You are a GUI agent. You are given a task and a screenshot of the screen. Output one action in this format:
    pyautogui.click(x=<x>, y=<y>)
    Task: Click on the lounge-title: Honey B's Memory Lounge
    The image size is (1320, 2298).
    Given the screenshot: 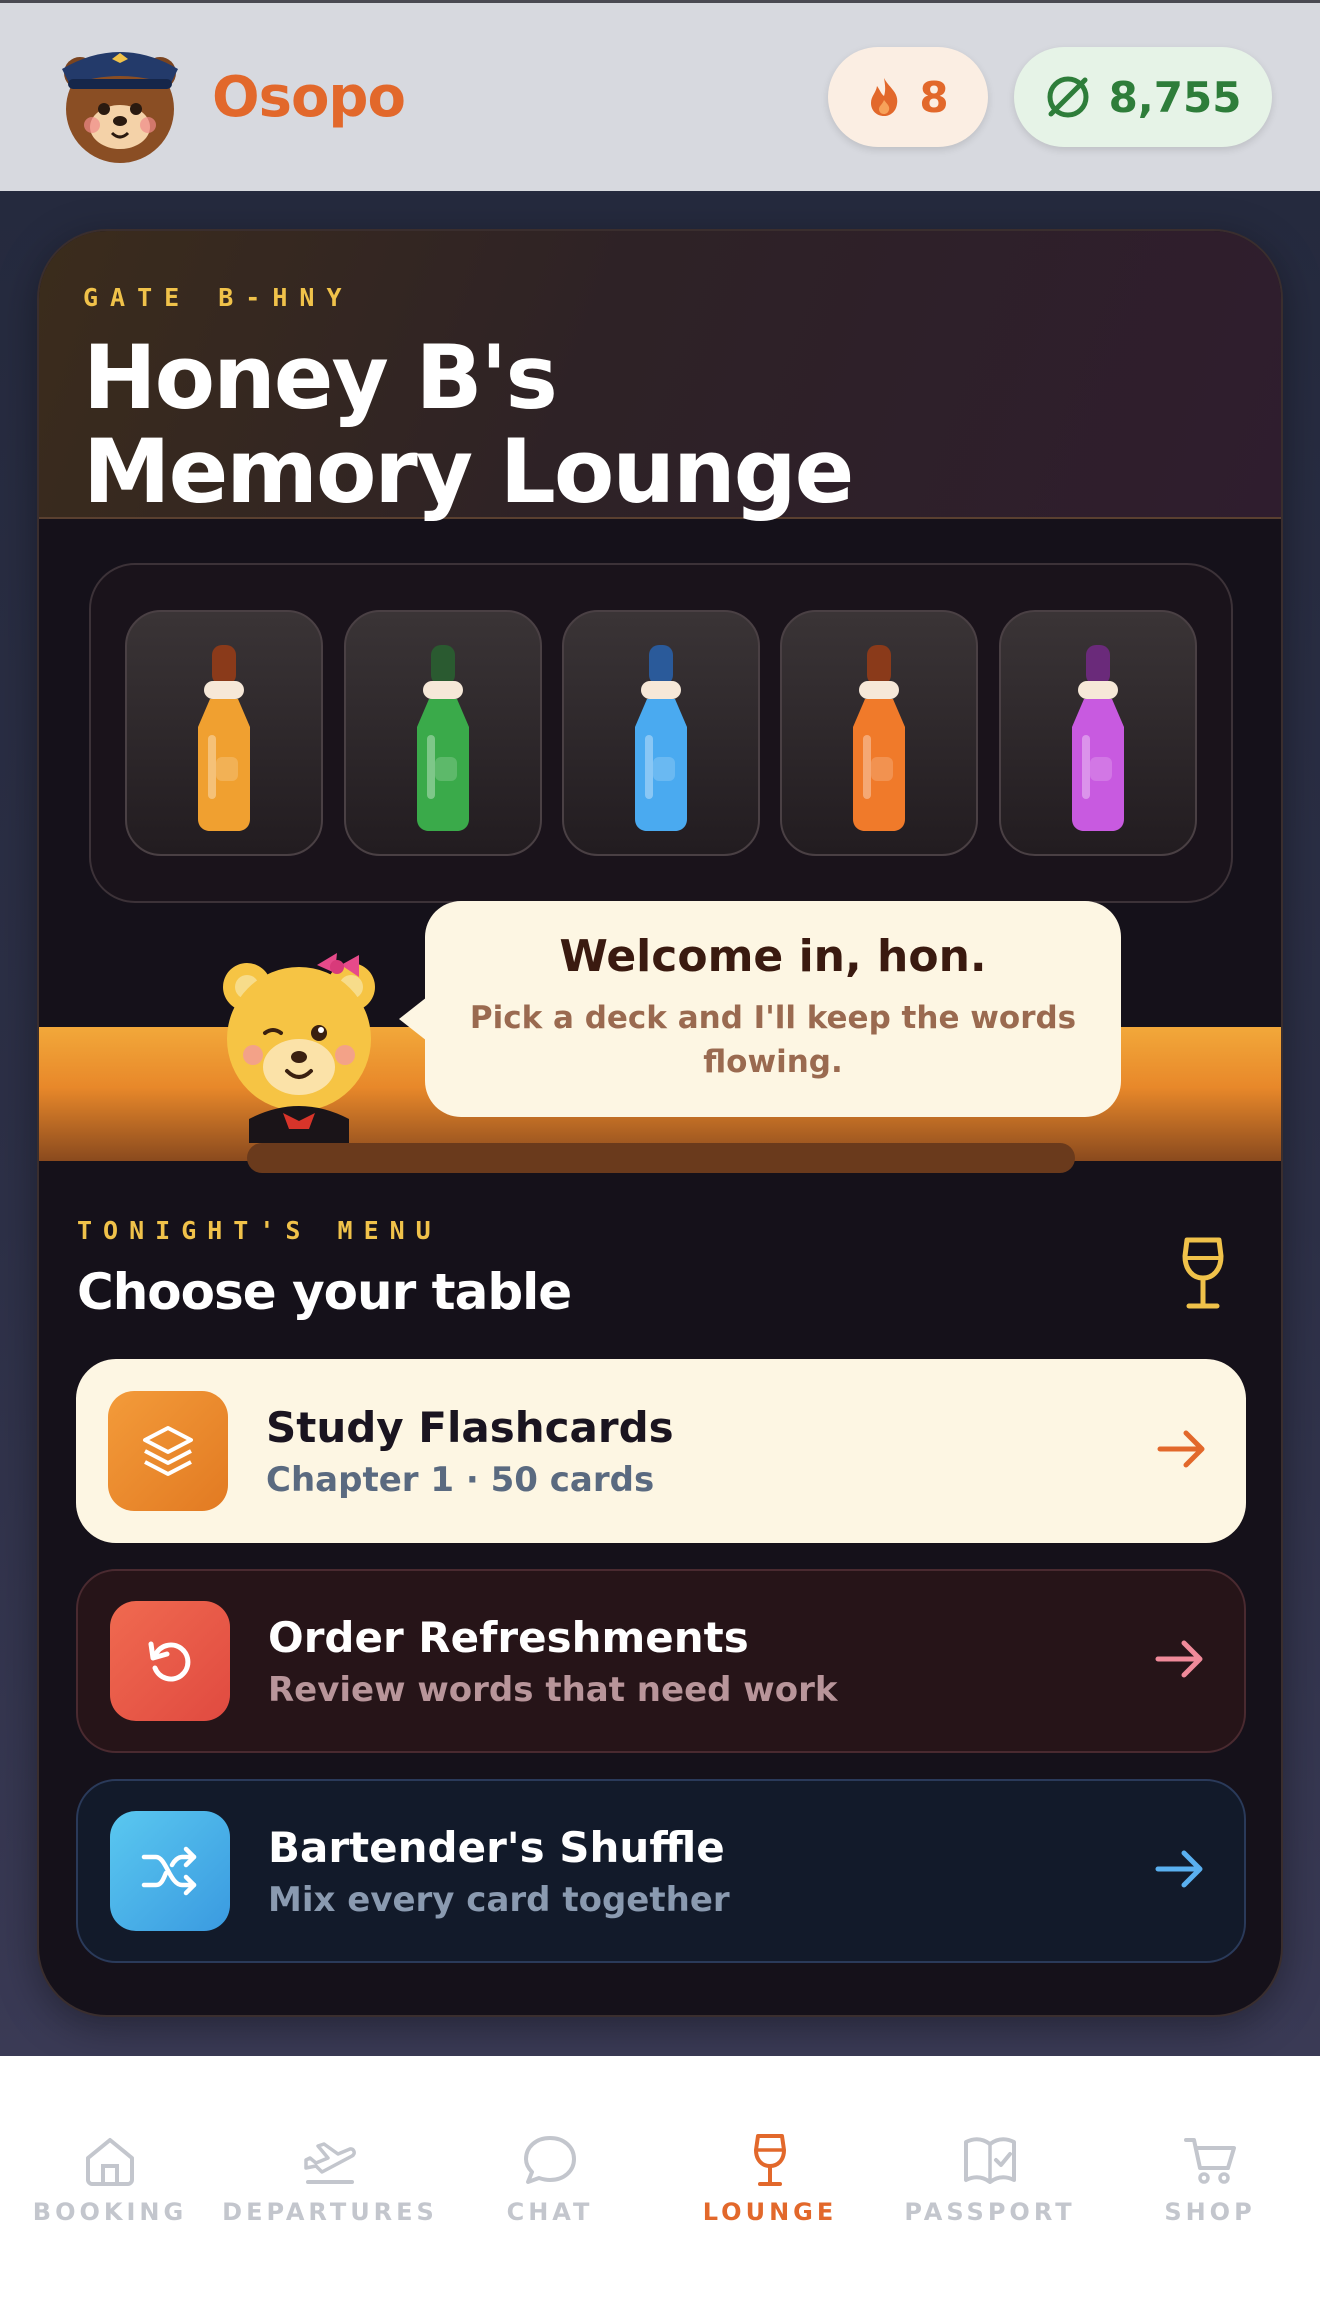 What is the action you would take?
    pyautogui.click(x=468, y=425)
    